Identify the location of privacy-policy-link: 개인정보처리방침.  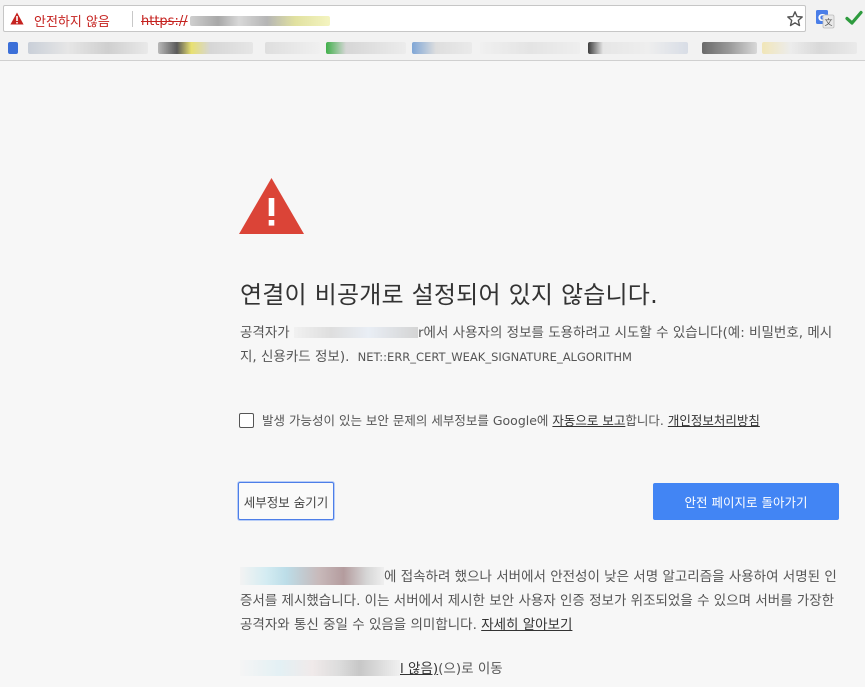
(714, 420).